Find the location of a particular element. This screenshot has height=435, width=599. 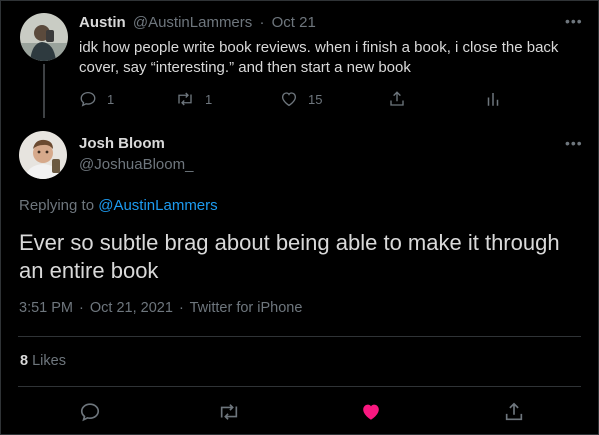

austin-avatar is located at coordinates (44, 37).